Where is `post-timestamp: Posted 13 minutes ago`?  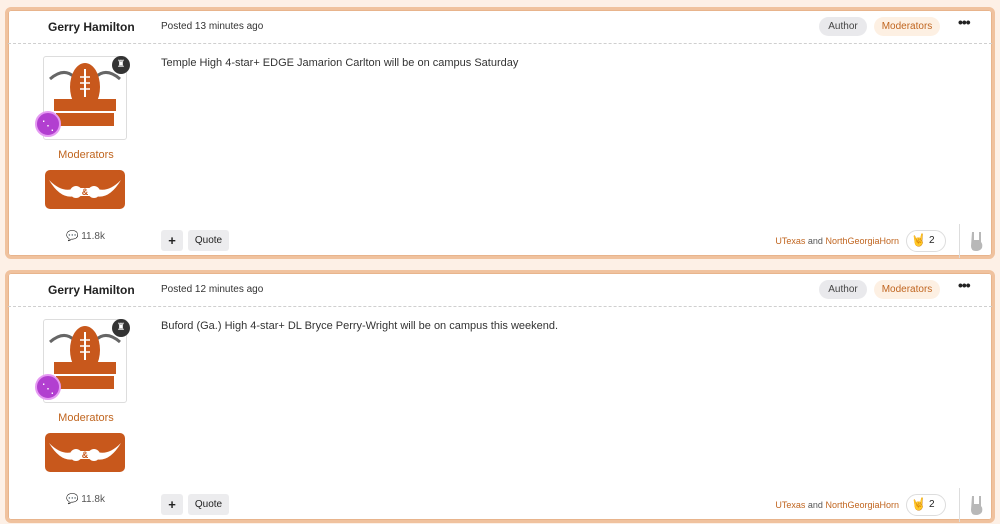
post-timestamp: Posted 13 minutes ago is located at coordinates (212, 26).